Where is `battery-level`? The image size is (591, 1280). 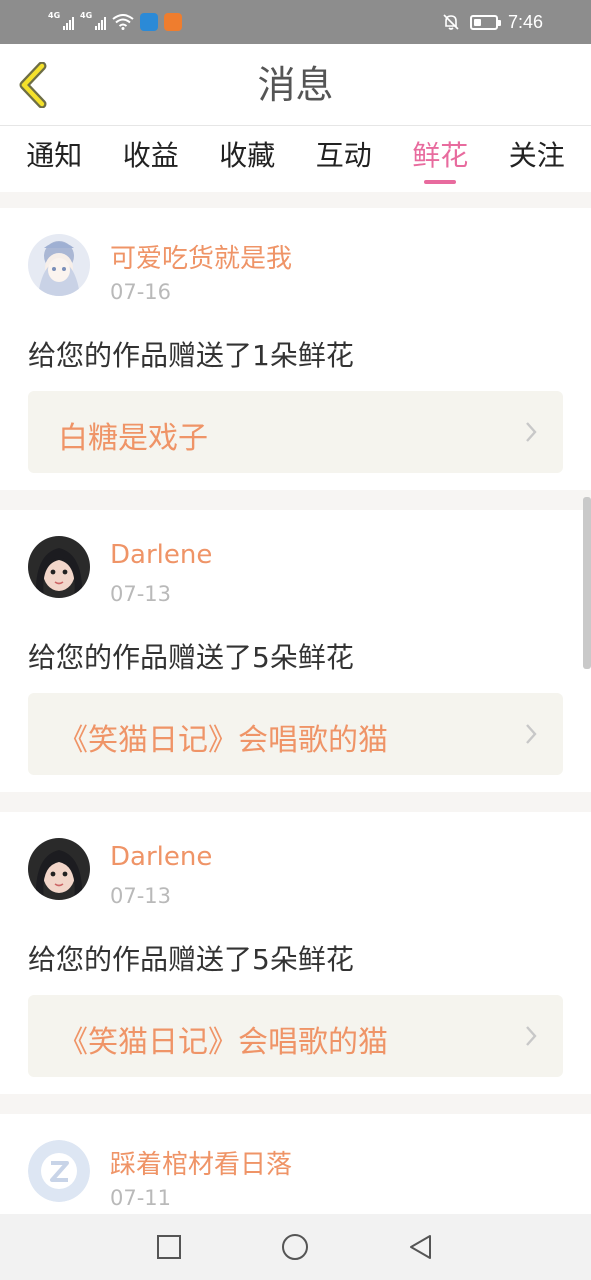
battery-level is located at coordinates (477, 22).